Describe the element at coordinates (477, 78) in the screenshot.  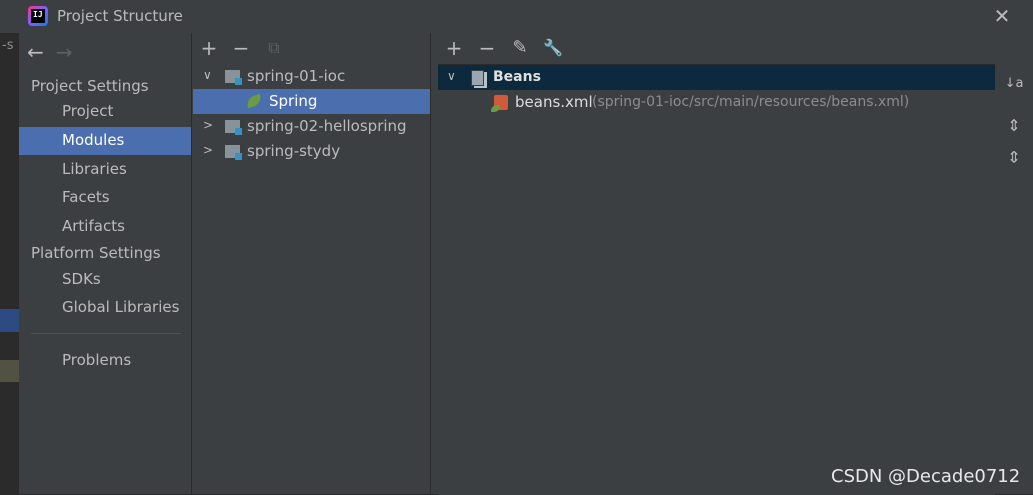
I see `beans-file-set-icon` at that location.